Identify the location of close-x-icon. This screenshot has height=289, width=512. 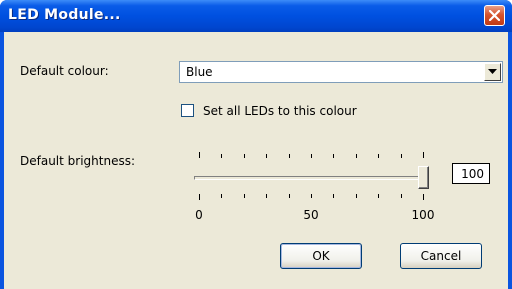
(494, 15).